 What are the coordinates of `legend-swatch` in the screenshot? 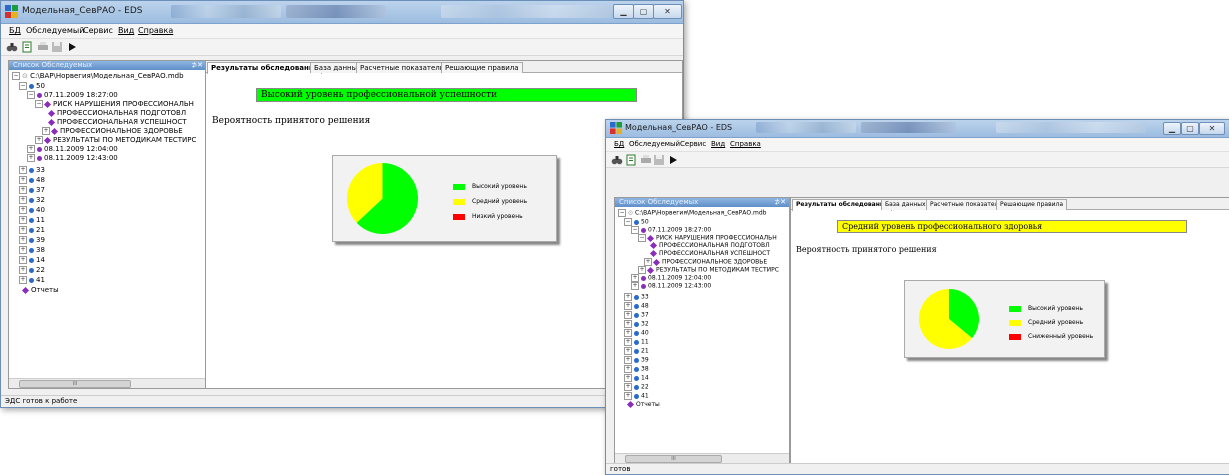 It's located at (459, 186).